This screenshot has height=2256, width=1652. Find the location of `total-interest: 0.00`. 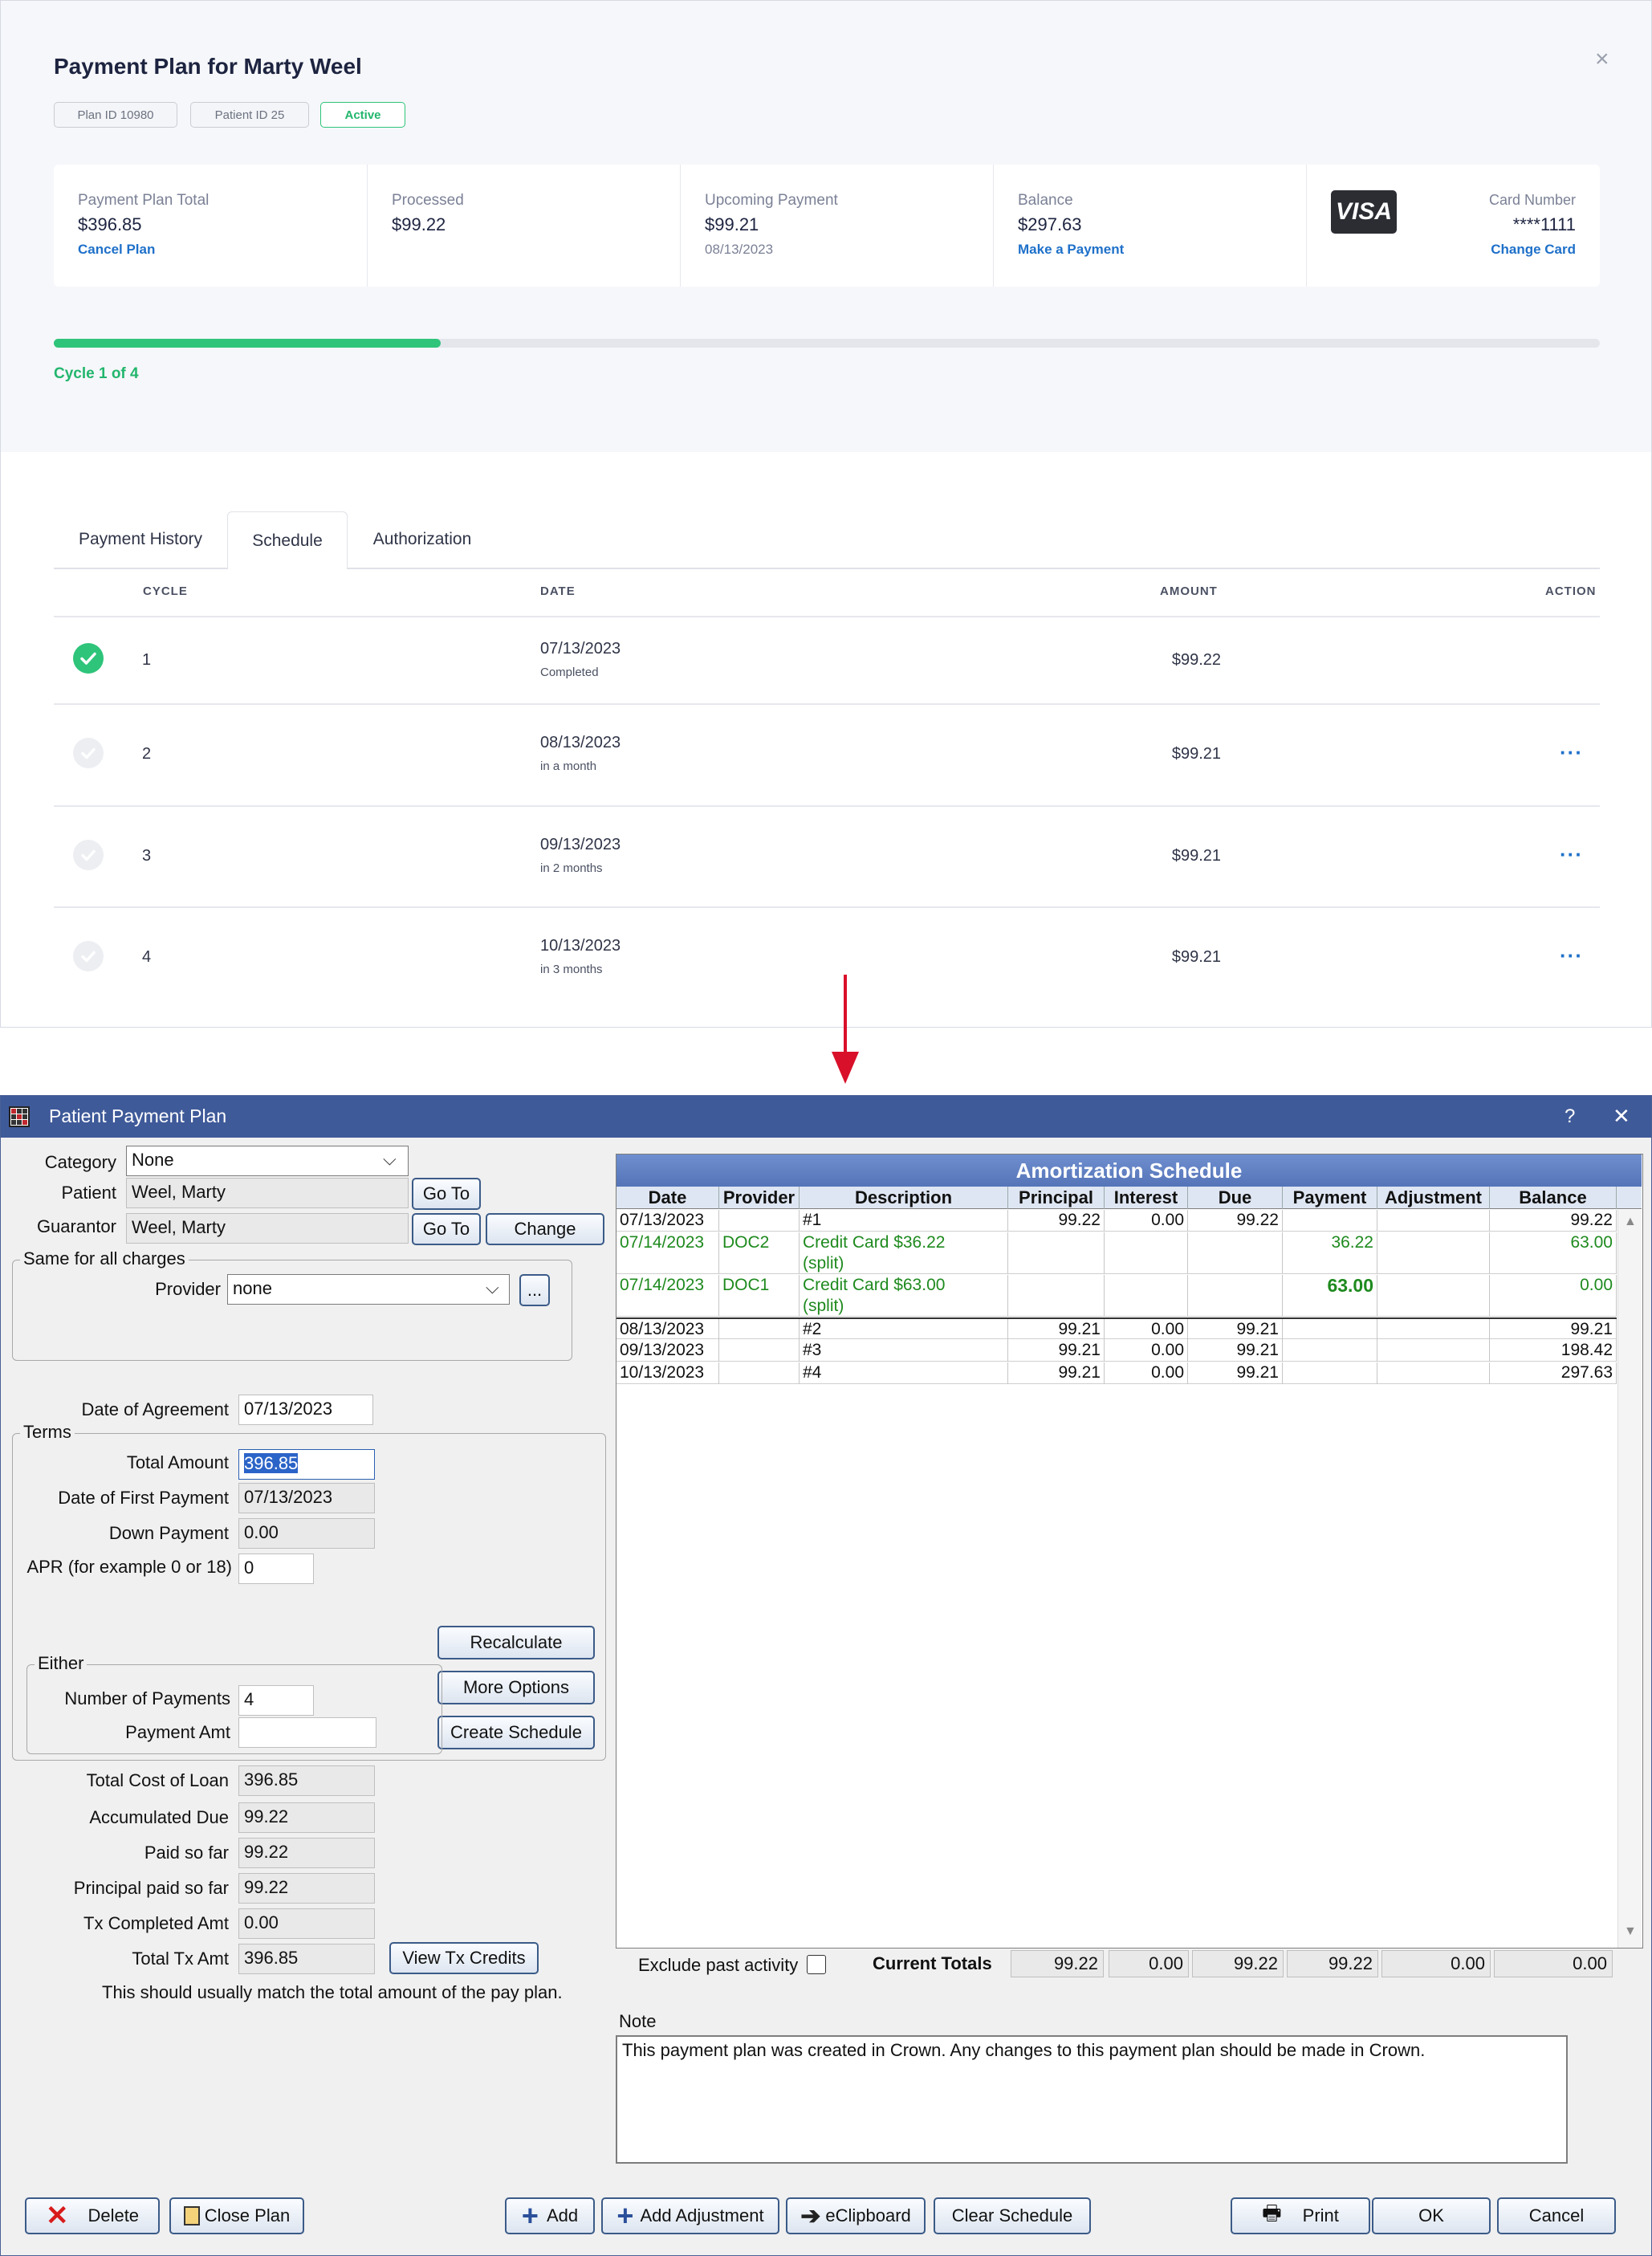

total-interest: 0.00 is located at coordinates (1149, 1963).